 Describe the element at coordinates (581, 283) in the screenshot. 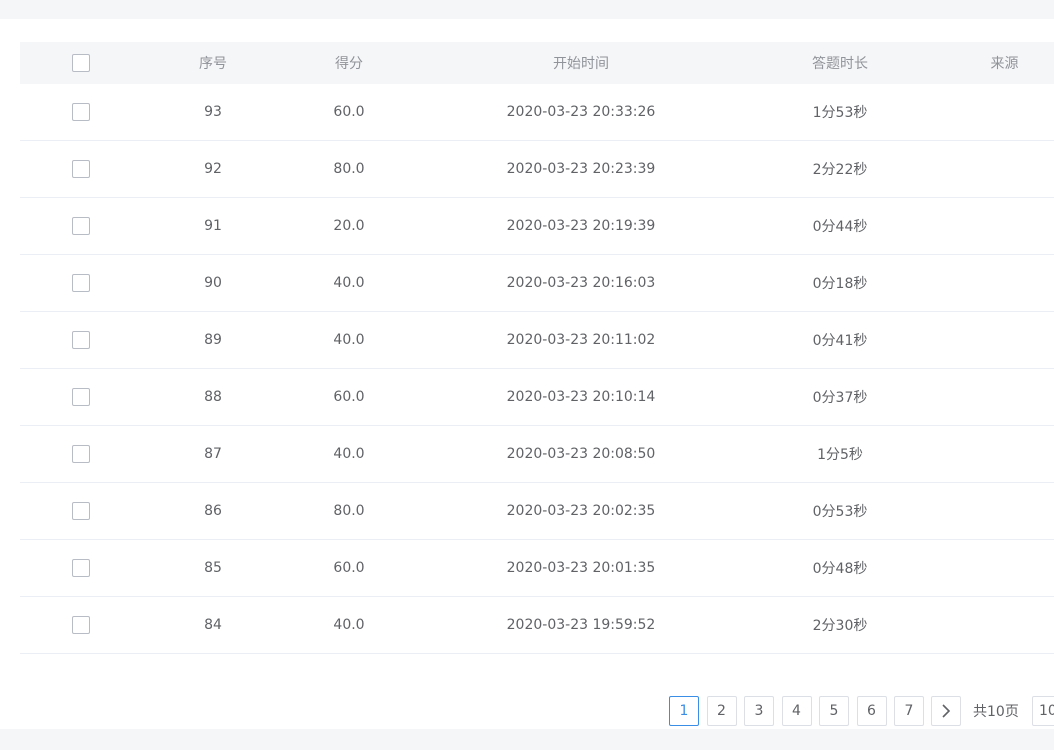

I see `cell-start-time: 2020-03-23 20:16:03` at that location.